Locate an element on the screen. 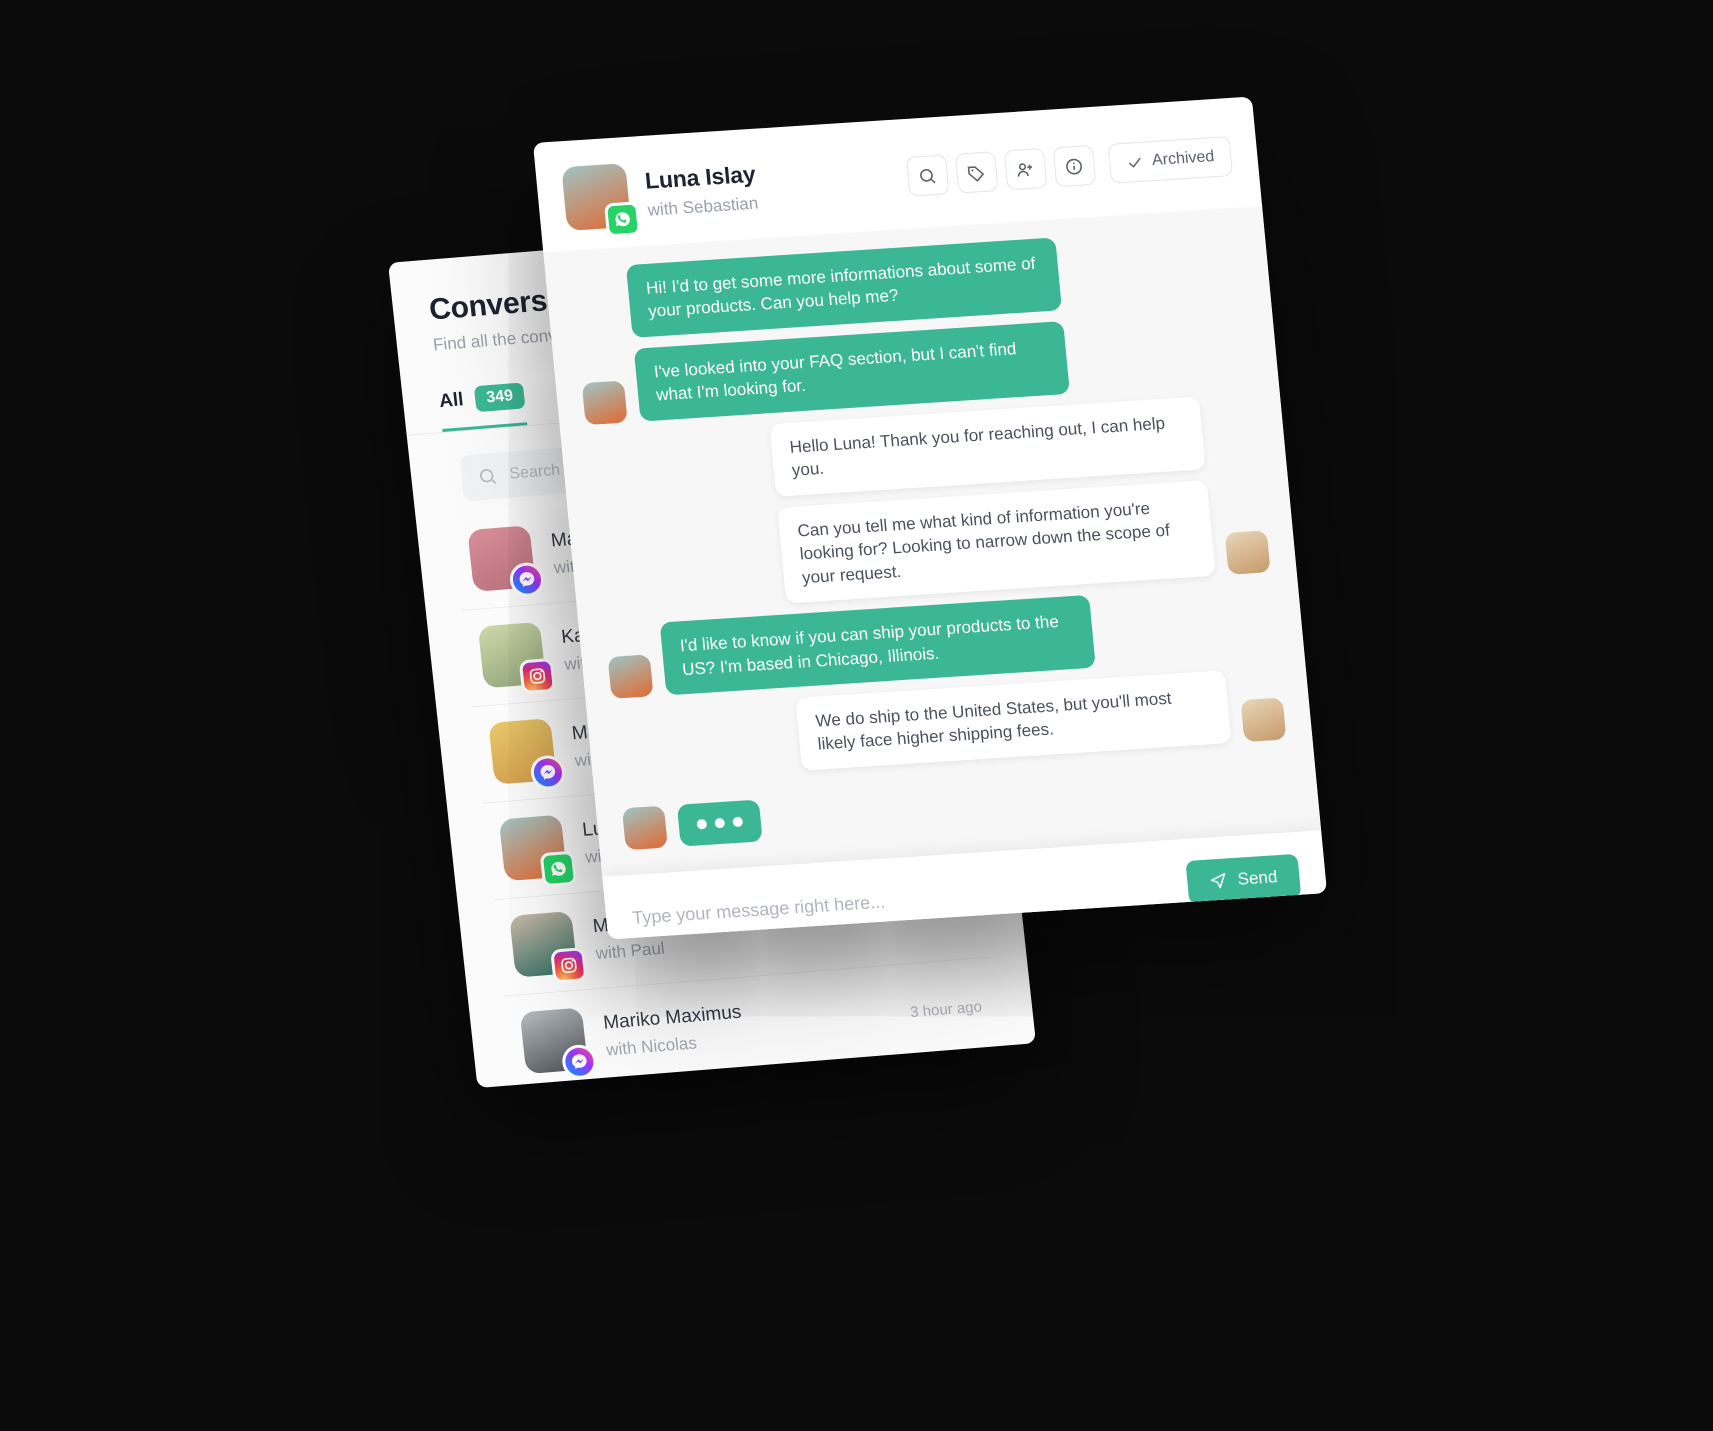  send-icon is located at coordinates (1218, 880).